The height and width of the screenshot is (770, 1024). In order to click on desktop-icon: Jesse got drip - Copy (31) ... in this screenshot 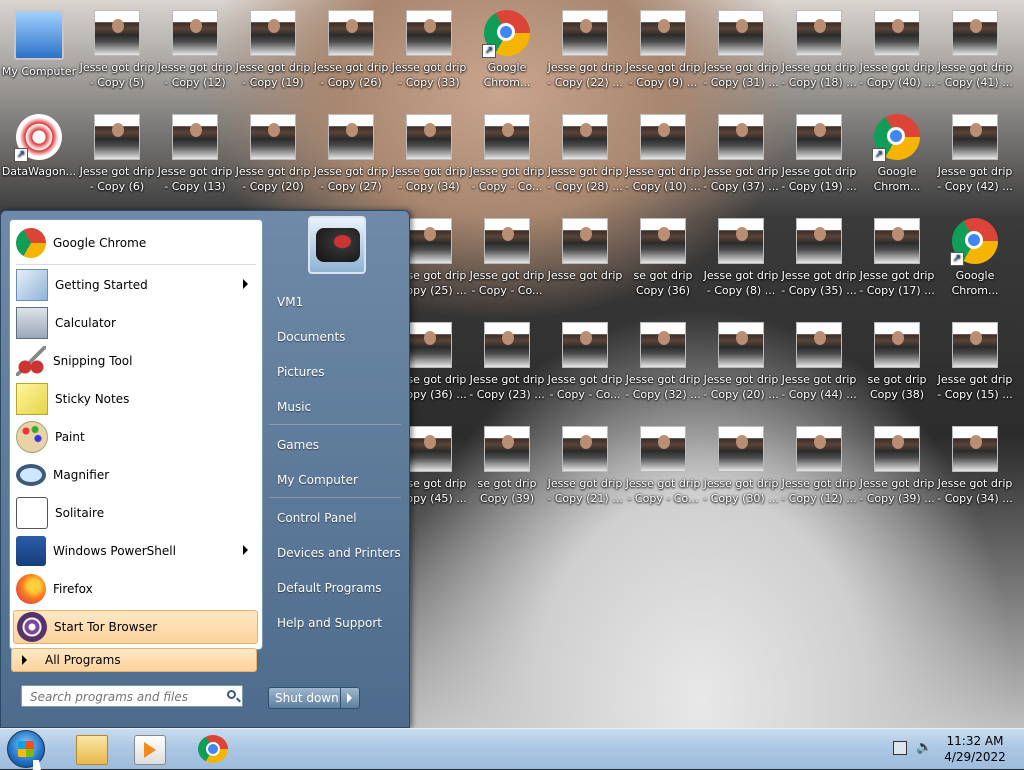, I will do `click(741, 54)`.